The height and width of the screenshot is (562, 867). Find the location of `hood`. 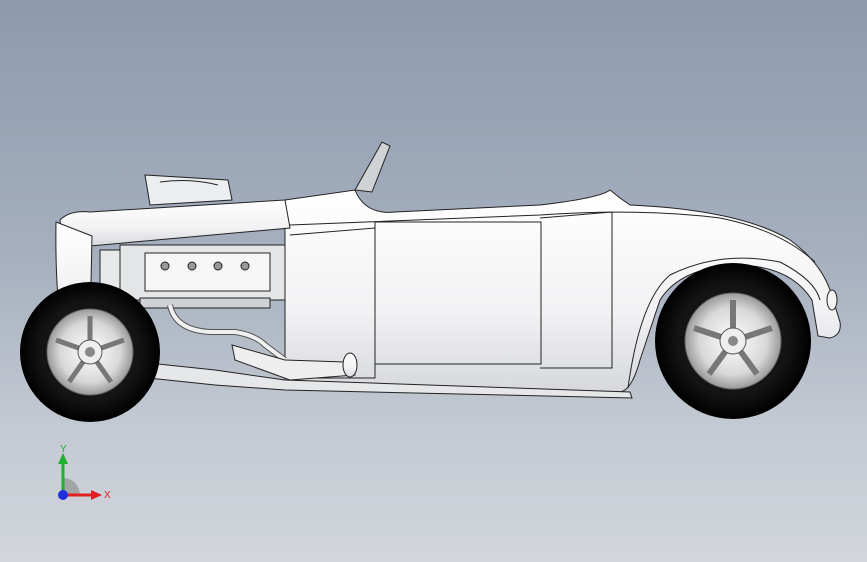

hood is located at coordinates (175, 223).